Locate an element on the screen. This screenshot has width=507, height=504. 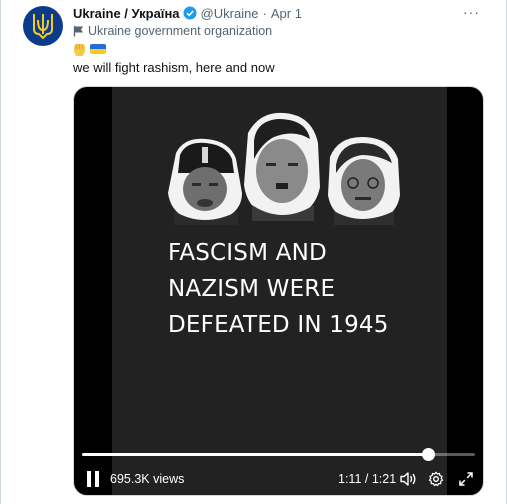
flag-icon is located at coordinates (78, 31).